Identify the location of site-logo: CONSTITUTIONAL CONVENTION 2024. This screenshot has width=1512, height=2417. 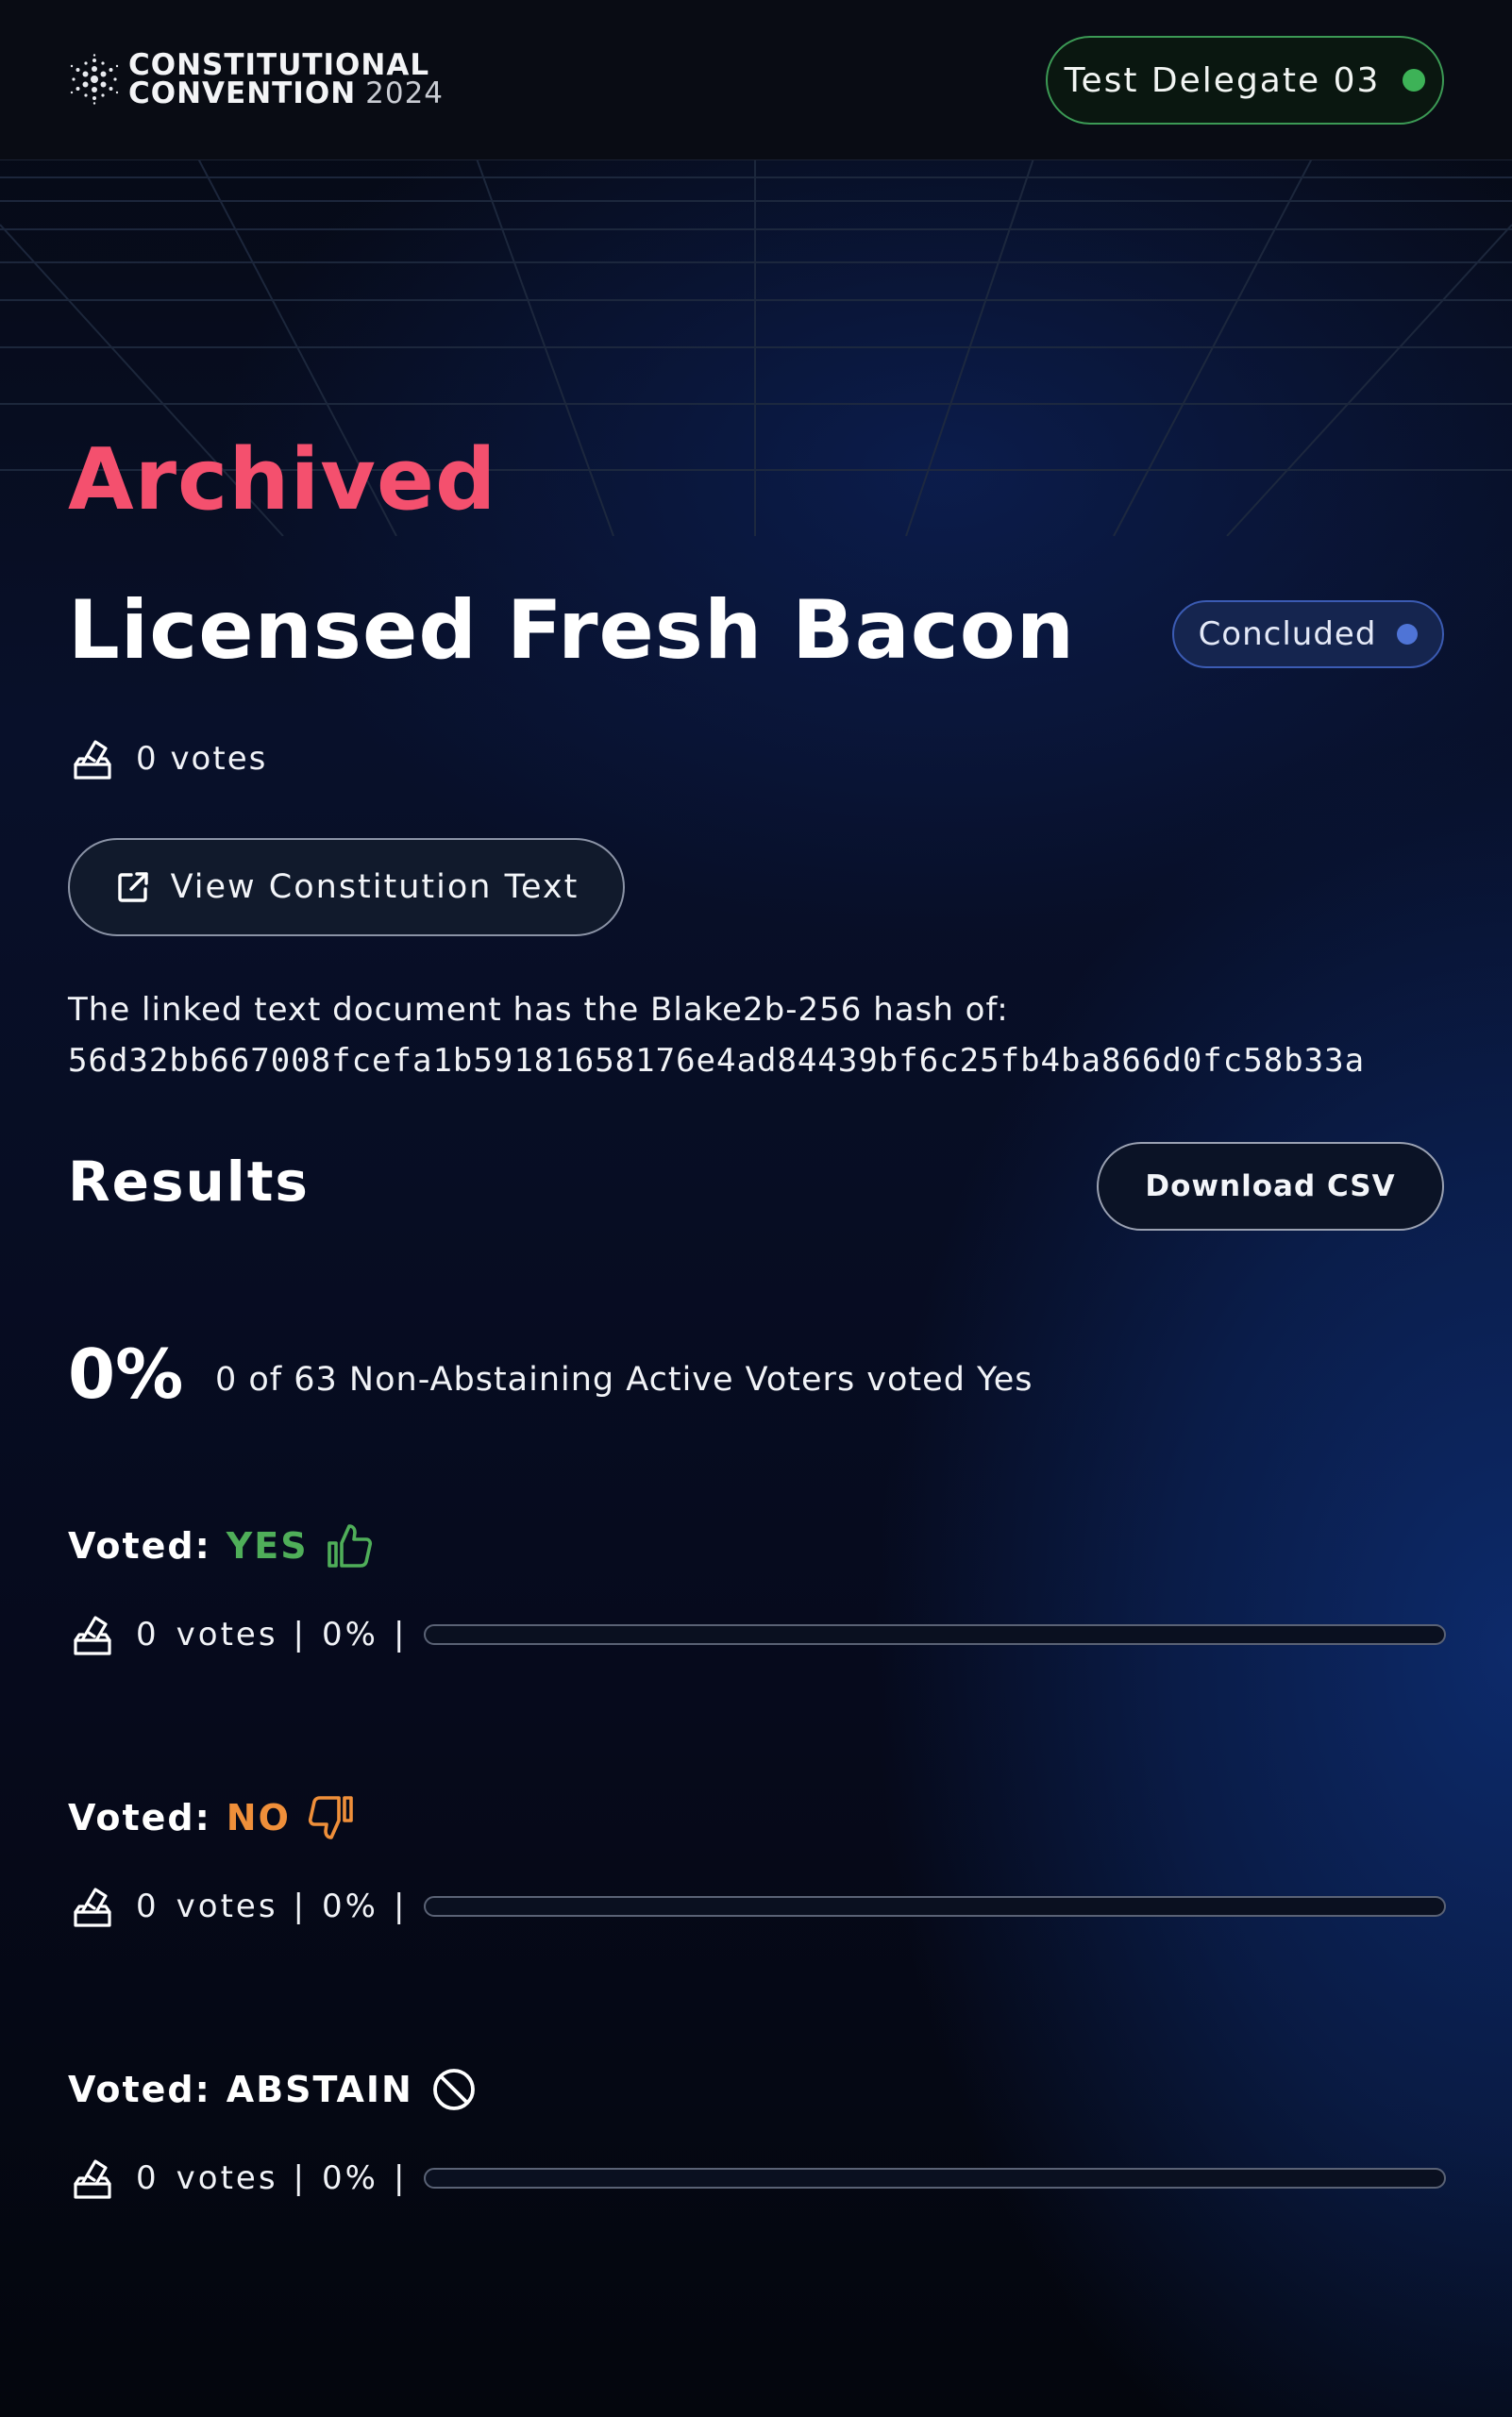
(256, 79).